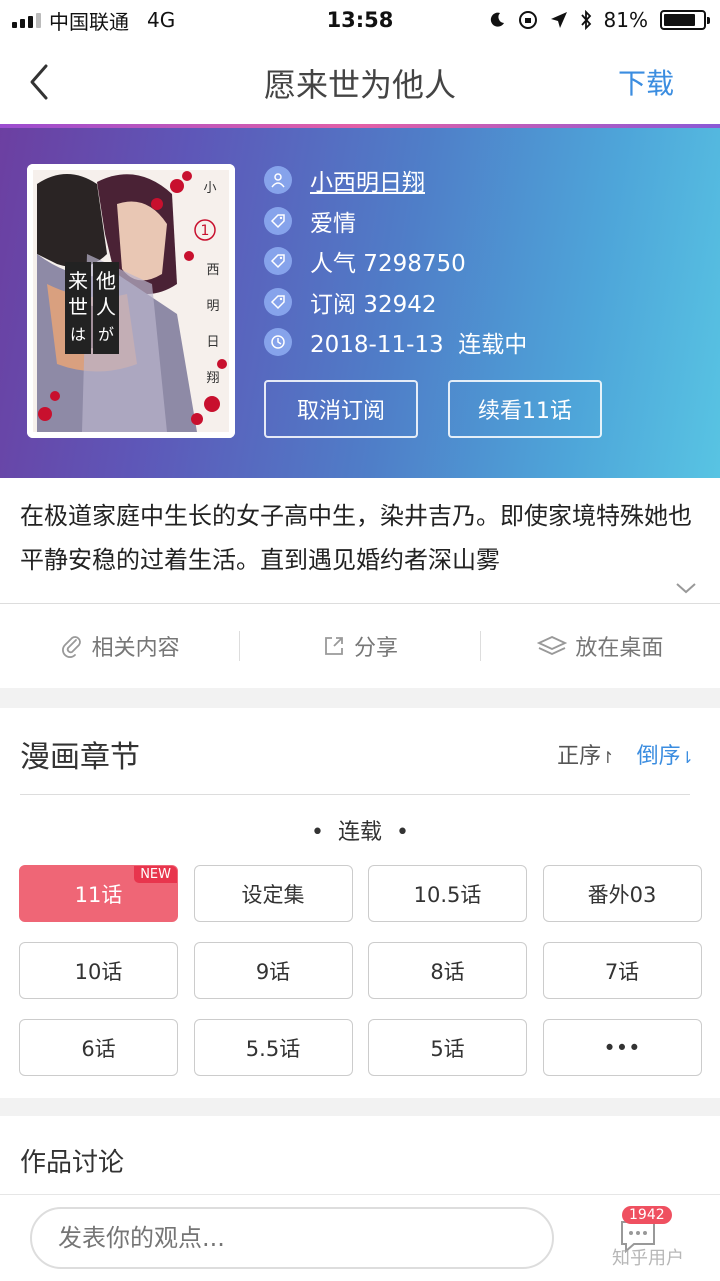 The image size is (720, 1281). What do you see at coordinates (212, 378) in the screenshot?
I see `svg-text: 翔` at bounding box center [212, 378].